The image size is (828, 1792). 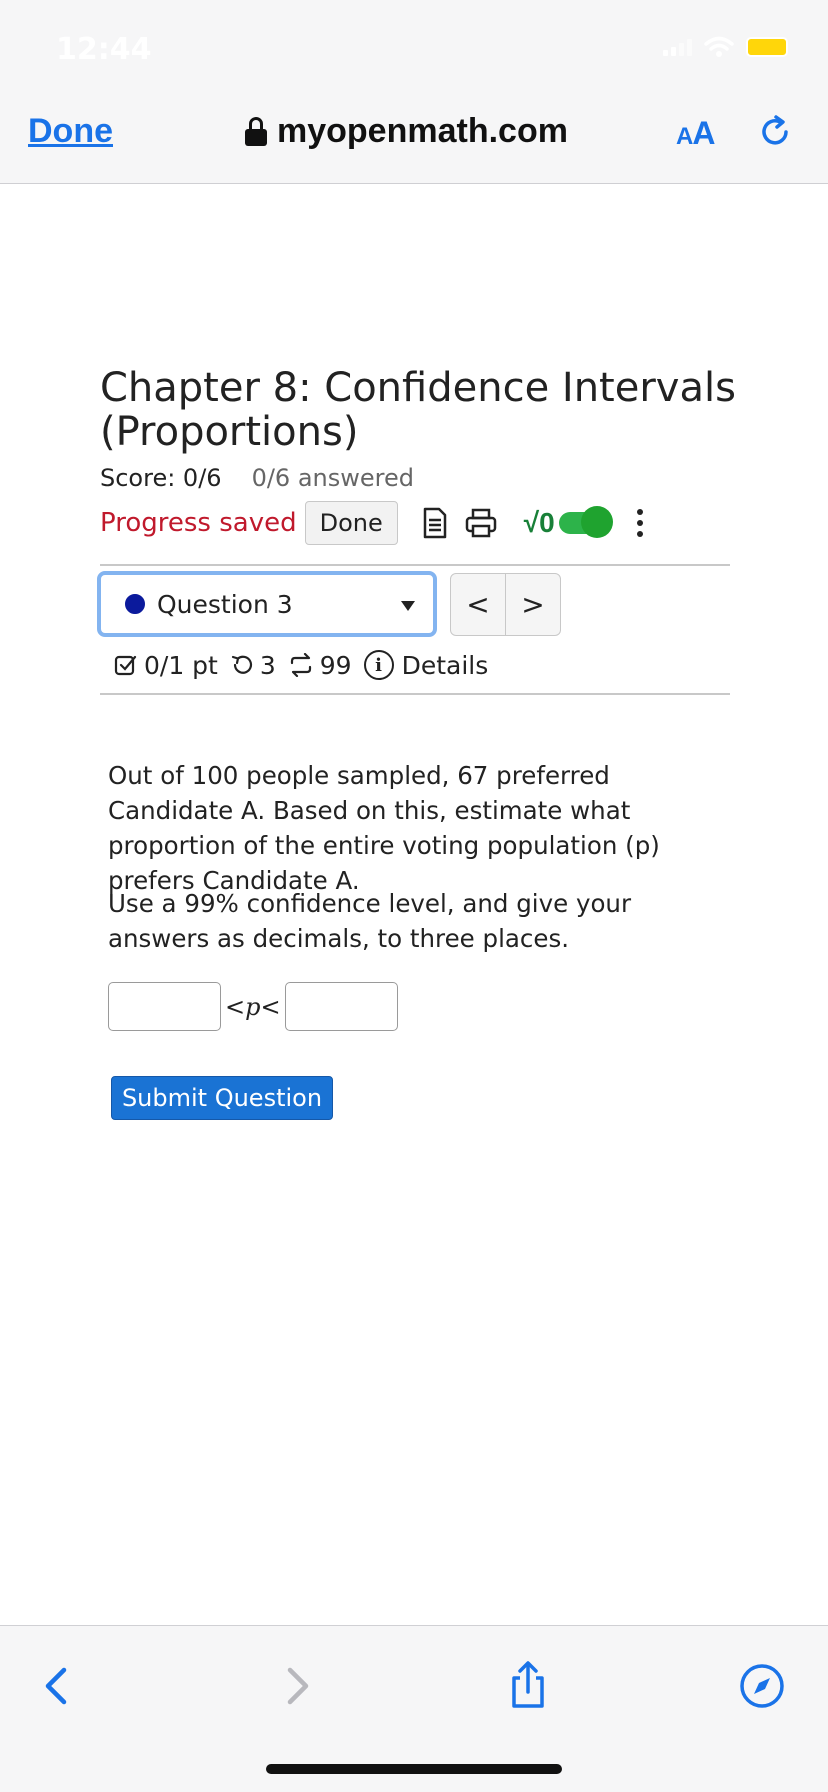 What do you see at coordinates (341, 1006) in the screenshot?
I see `upper-bound-input` at bounding box center [341, 1006].